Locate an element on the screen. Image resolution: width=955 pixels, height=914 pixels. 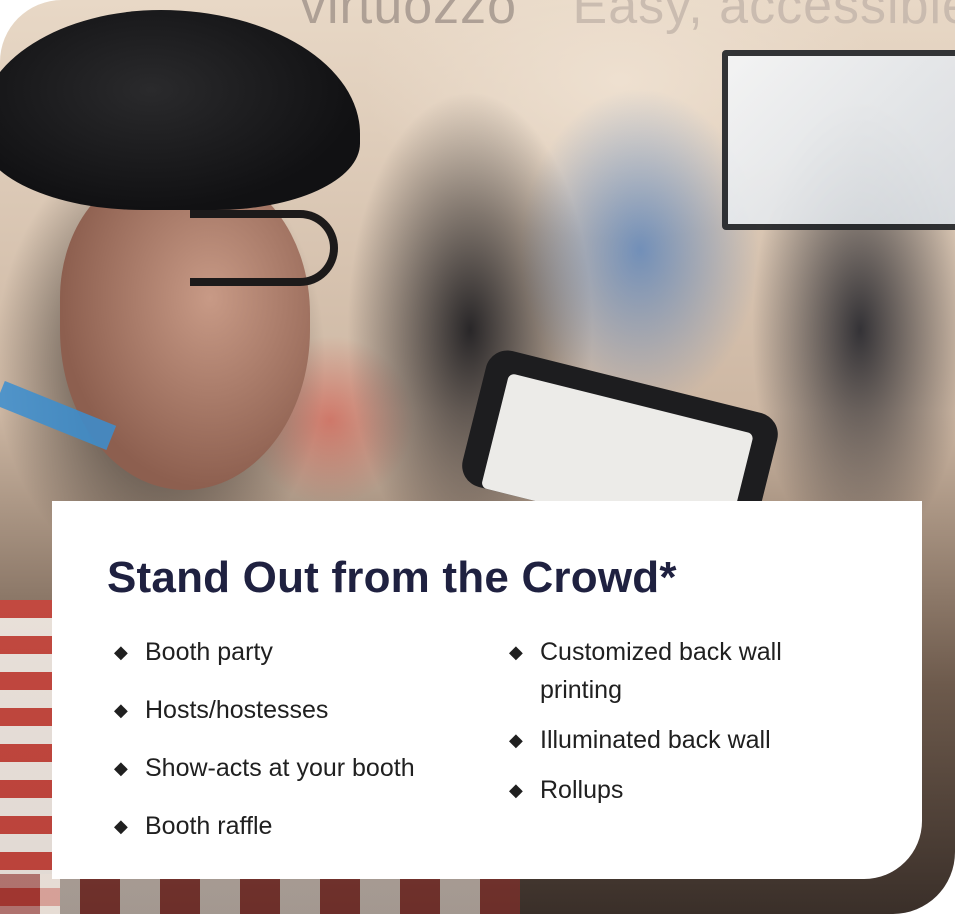
list-item-label: Hosts/hostesses is located at coordinates (237, 710).